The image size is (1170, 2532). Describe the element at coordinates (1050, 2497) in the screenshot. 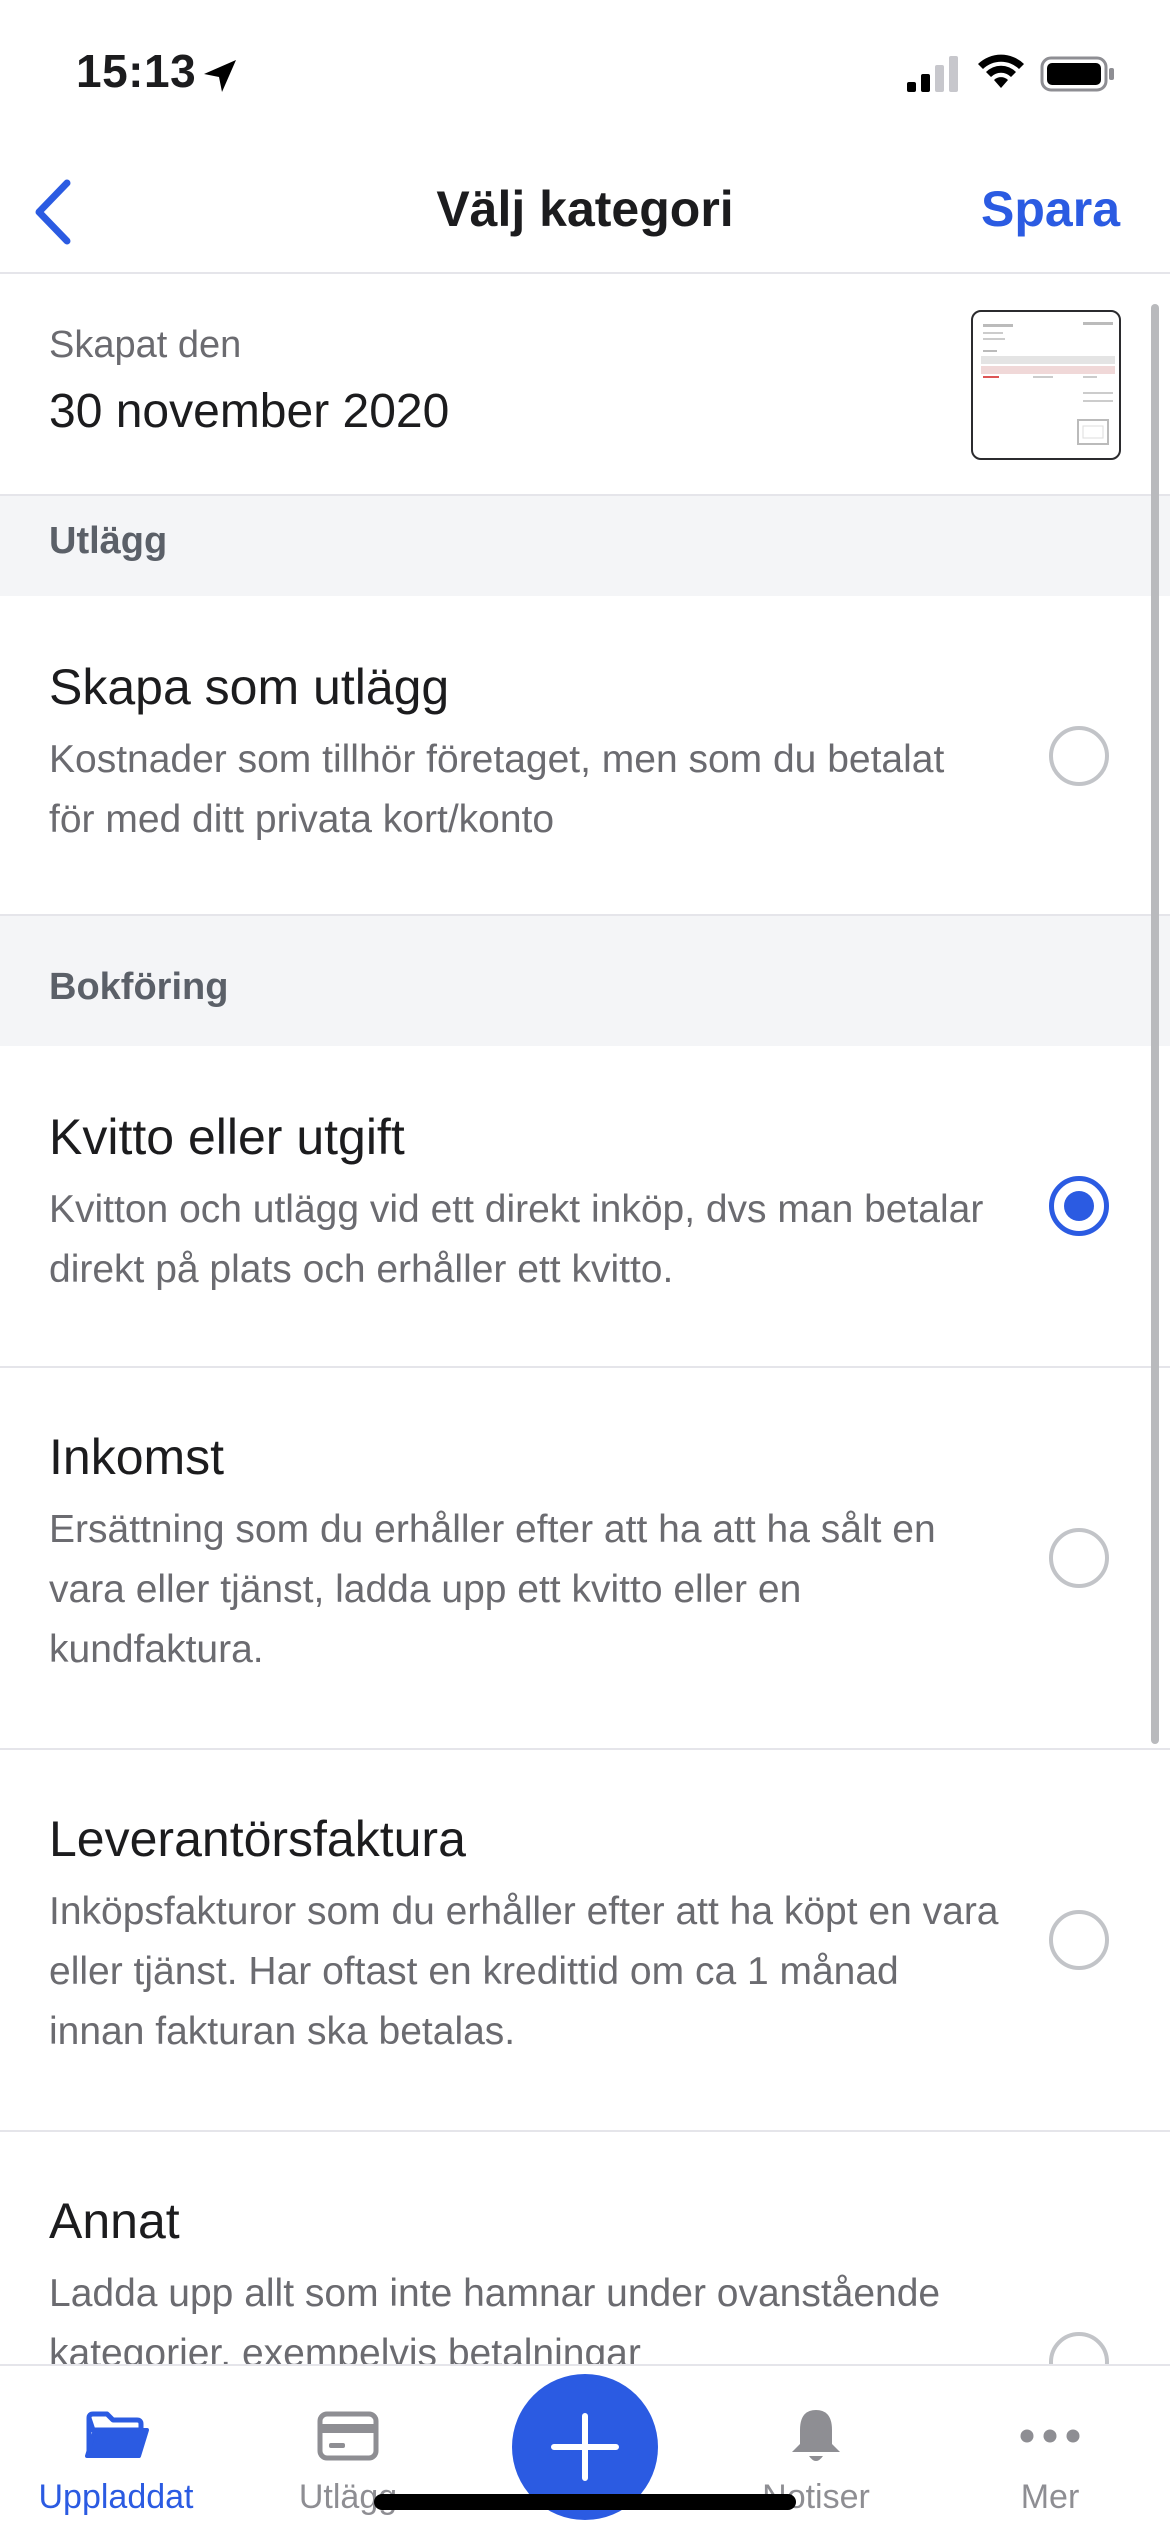

I see `tab-label: Mer` at that location.